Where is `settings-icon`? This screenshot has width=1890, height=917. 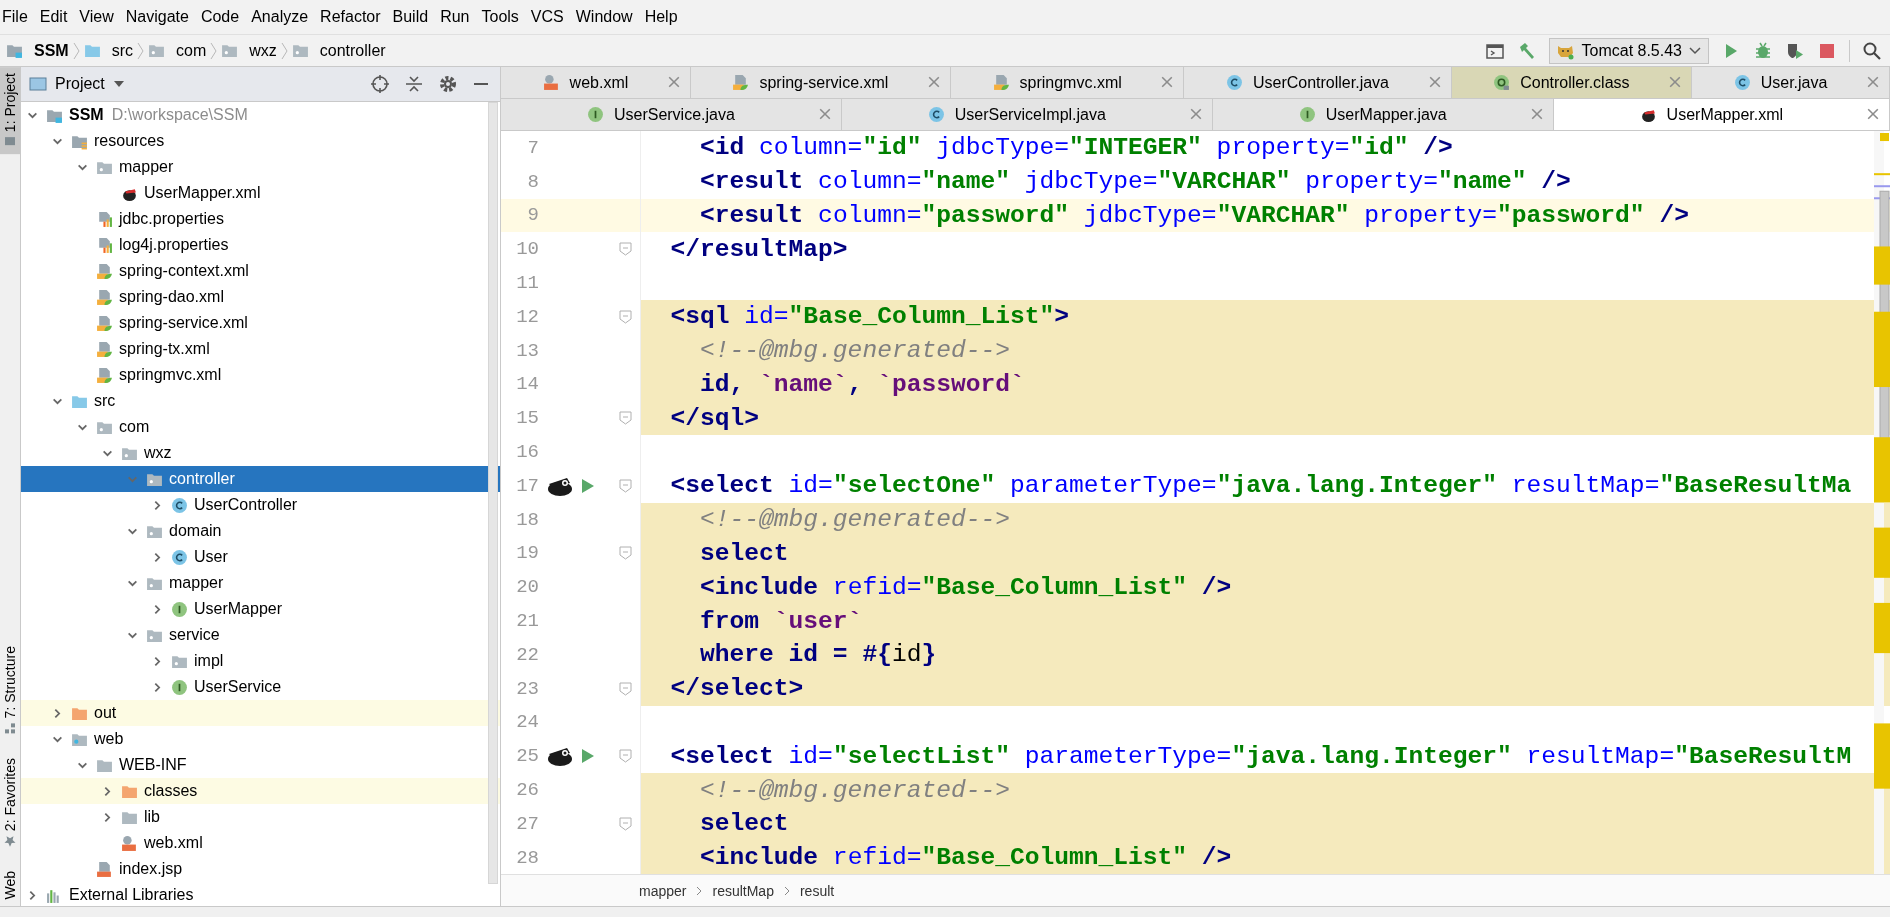 settings-icon is located at coordinates (448, 84).